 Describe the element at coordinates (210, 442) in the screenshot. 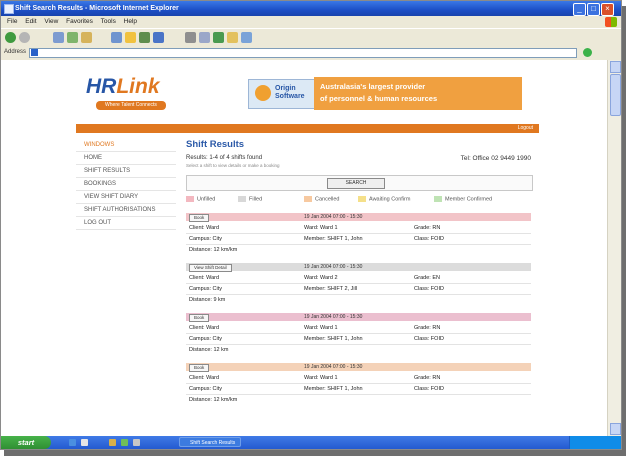

I see `taskbar-window-item: Shift Search Results` at that location.